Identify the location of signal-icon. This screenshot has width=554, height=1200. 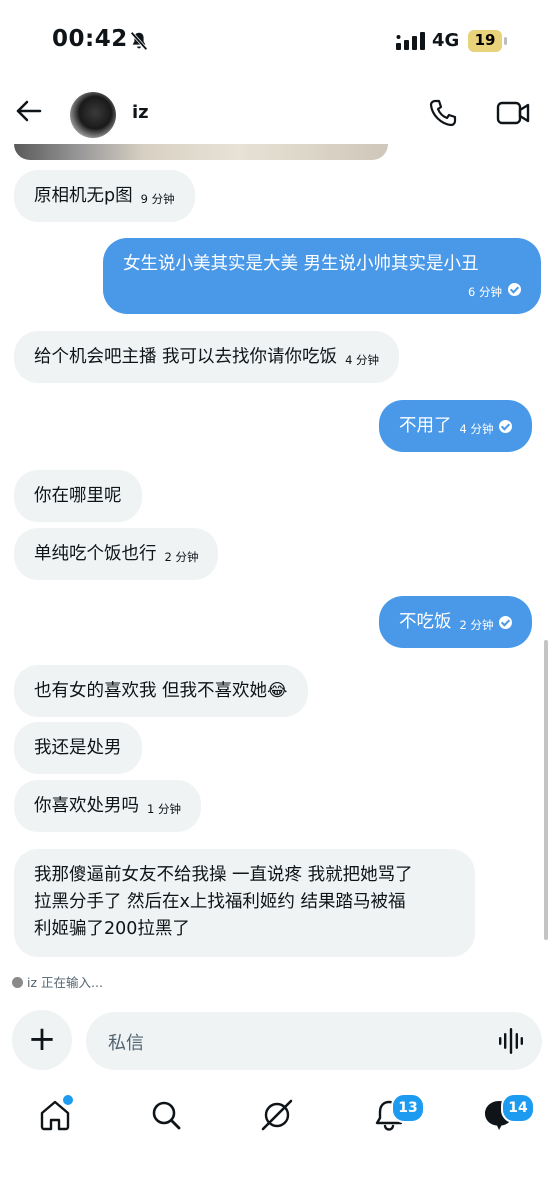
(410, 41).